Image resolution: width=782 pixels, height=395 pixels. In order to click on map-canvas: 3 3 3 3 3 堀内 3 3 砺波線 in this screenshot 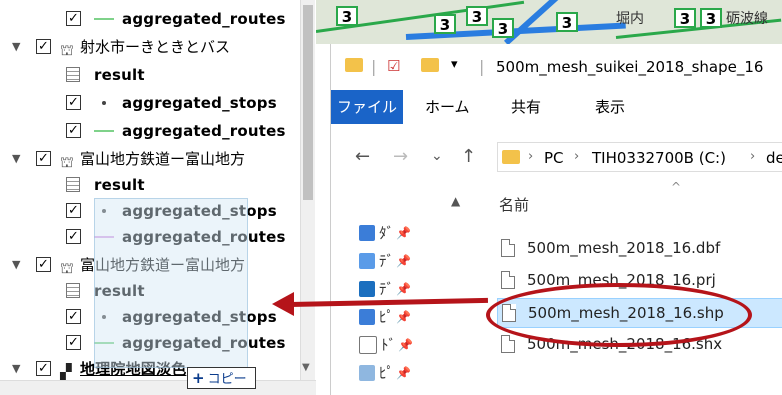, I will do `click(549, 22)`.